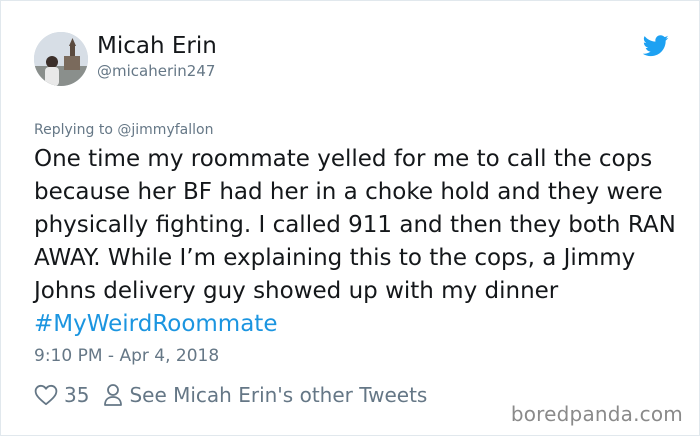 The width and height of the screenshot is (700, 436). I want to click on watermark: boredpanda.com, so click(596, 414).